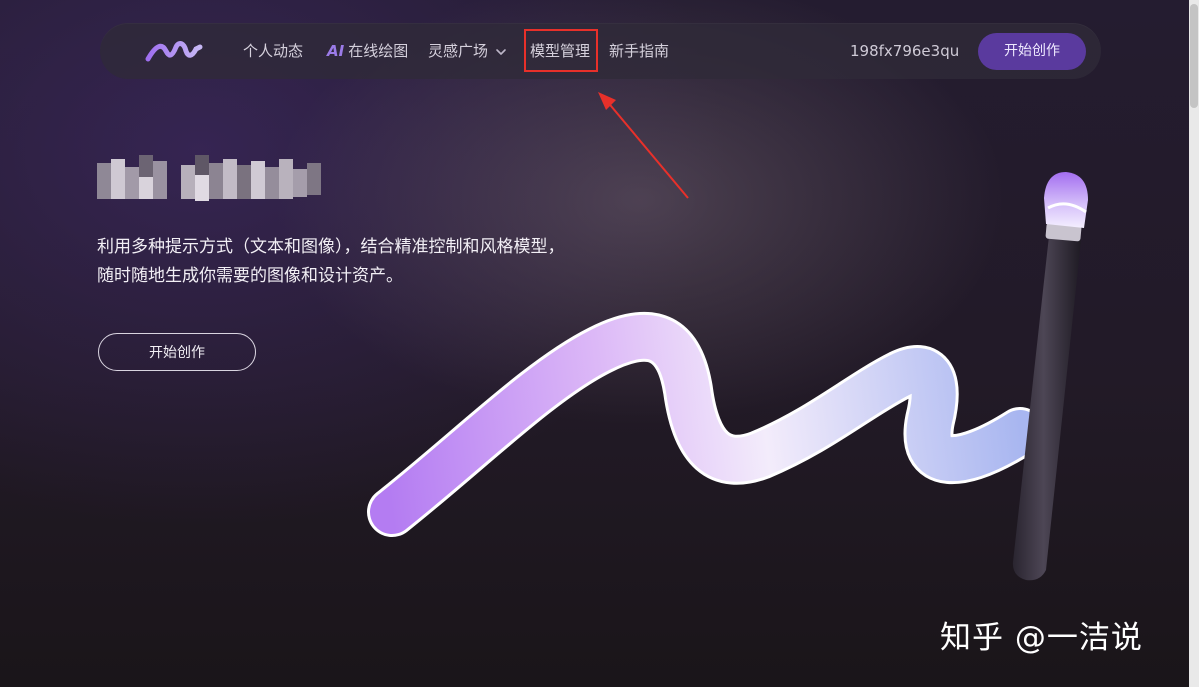  What do you see at coordinates (1032, 51) in the screenshot?
I see `start-creating-button-nav: 开始创作` at bounding box center [1032, 51].